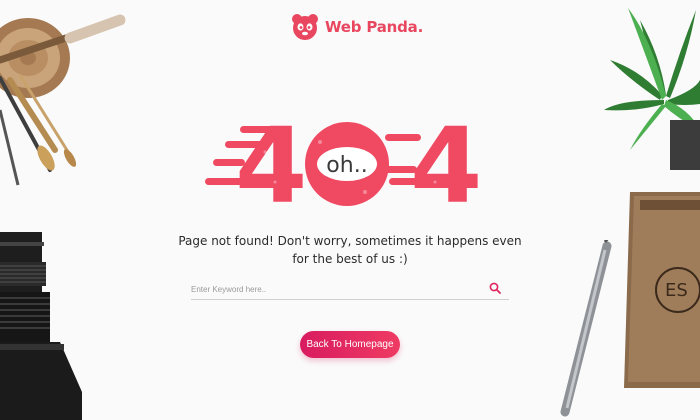 The width and height of the screenshot is (700, 420). I want to click on search-icon, so click(495, 288).